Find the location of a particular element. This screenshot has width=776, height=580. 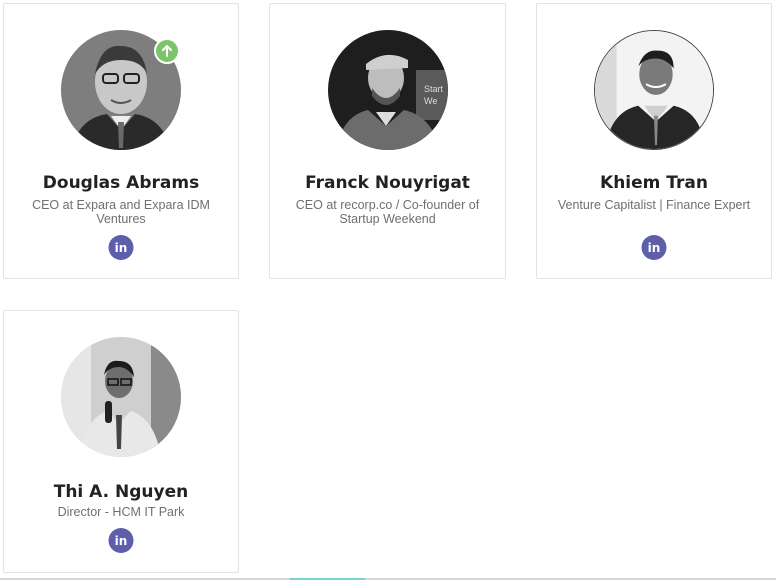

member-name: Franck Nouyrigat is located at coordinates (387, 183).